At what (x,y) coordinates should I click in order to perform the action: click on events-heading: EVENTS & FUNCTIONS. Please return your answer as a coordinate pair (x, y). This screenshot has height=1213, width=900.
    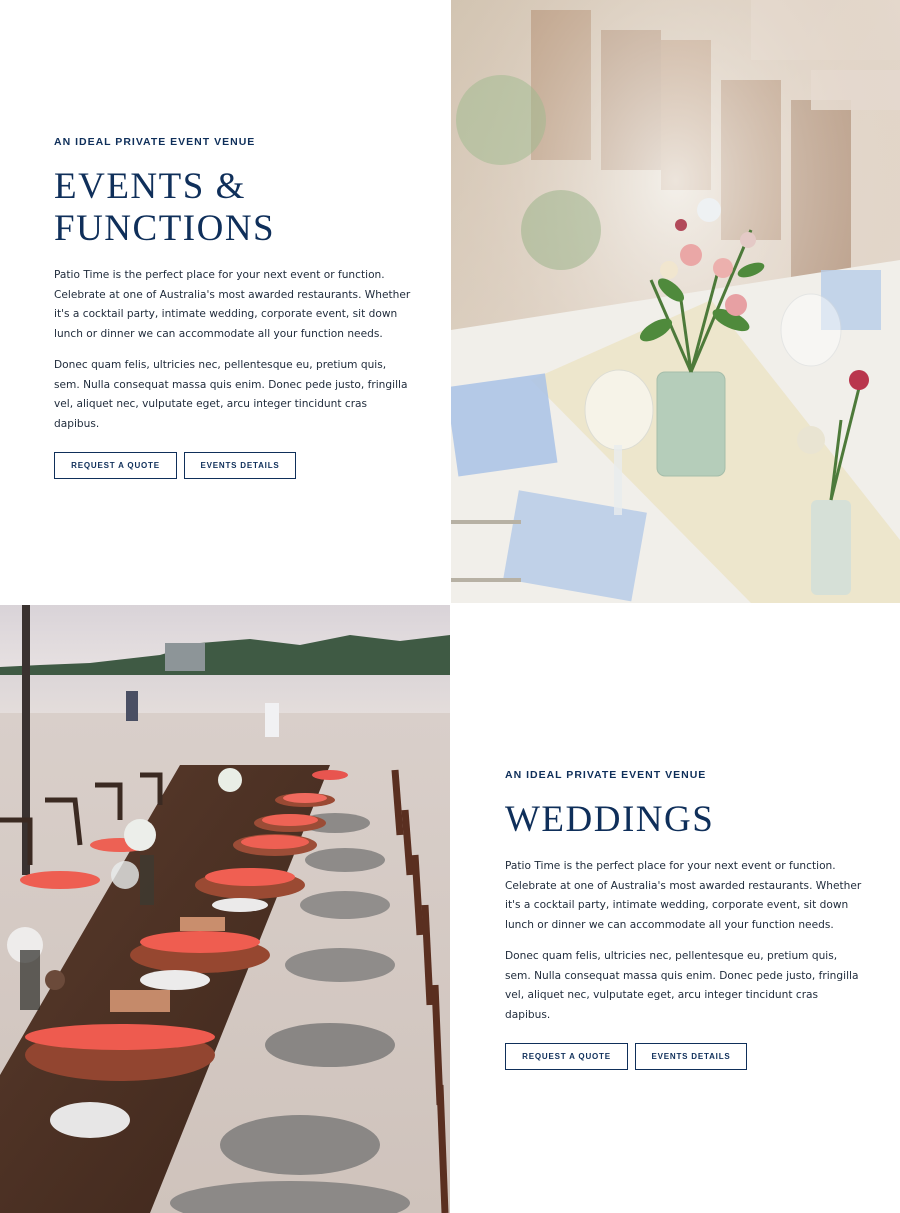
    Looking at the image, I should click on (234, 208).